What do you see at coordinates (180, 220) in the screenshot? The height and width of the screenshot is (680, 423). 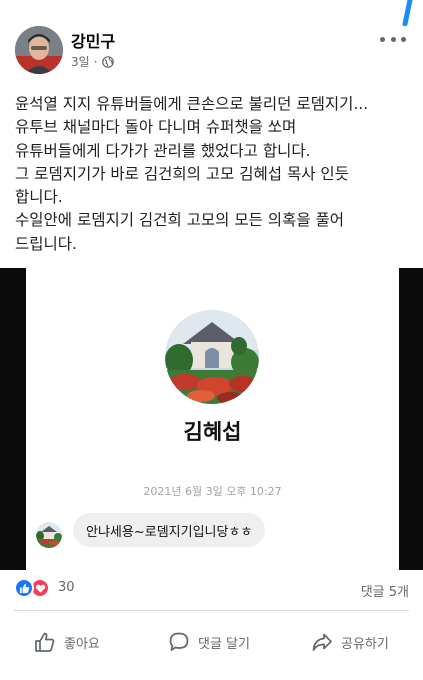 I see `post-text-line: 수일안에 로뎀지기 김건희 고모의 모든 의혹을 풀어` at bounding box center [180, 220].